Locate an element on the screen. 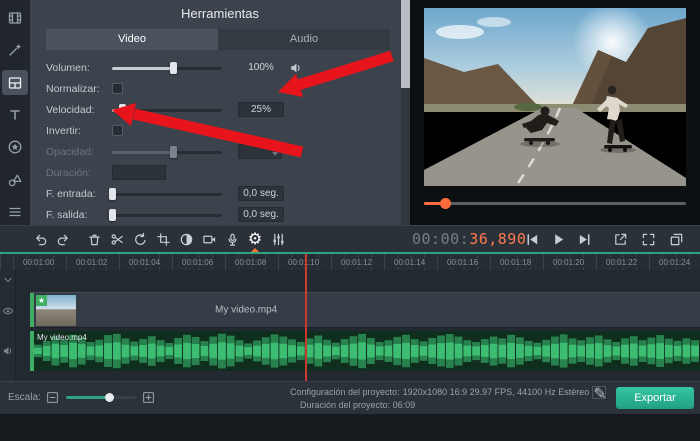 Image resolution: width=700 pixels, height=441 pixels. timecode-prefix: 00:00: is located at coordinates (441, 239).